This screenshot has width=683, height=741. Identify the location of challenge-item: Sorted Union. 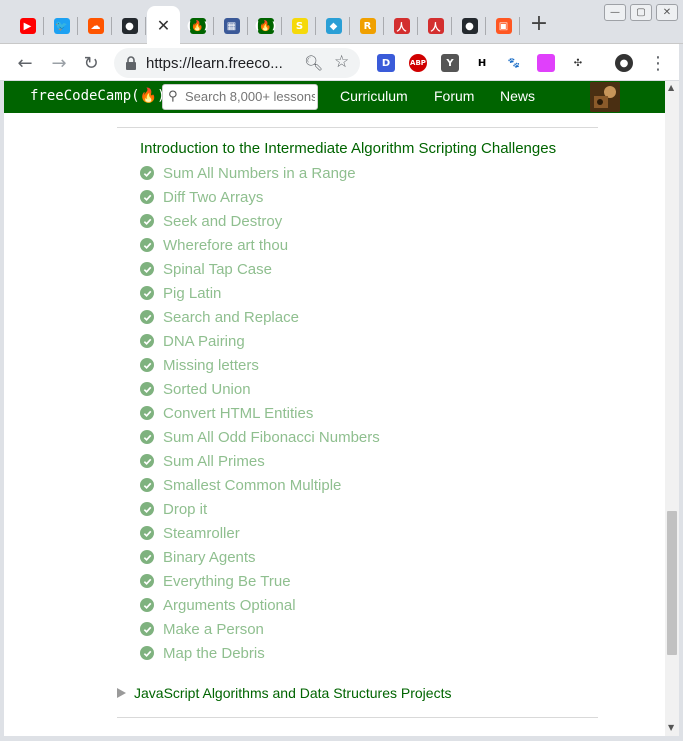
(195, 389).